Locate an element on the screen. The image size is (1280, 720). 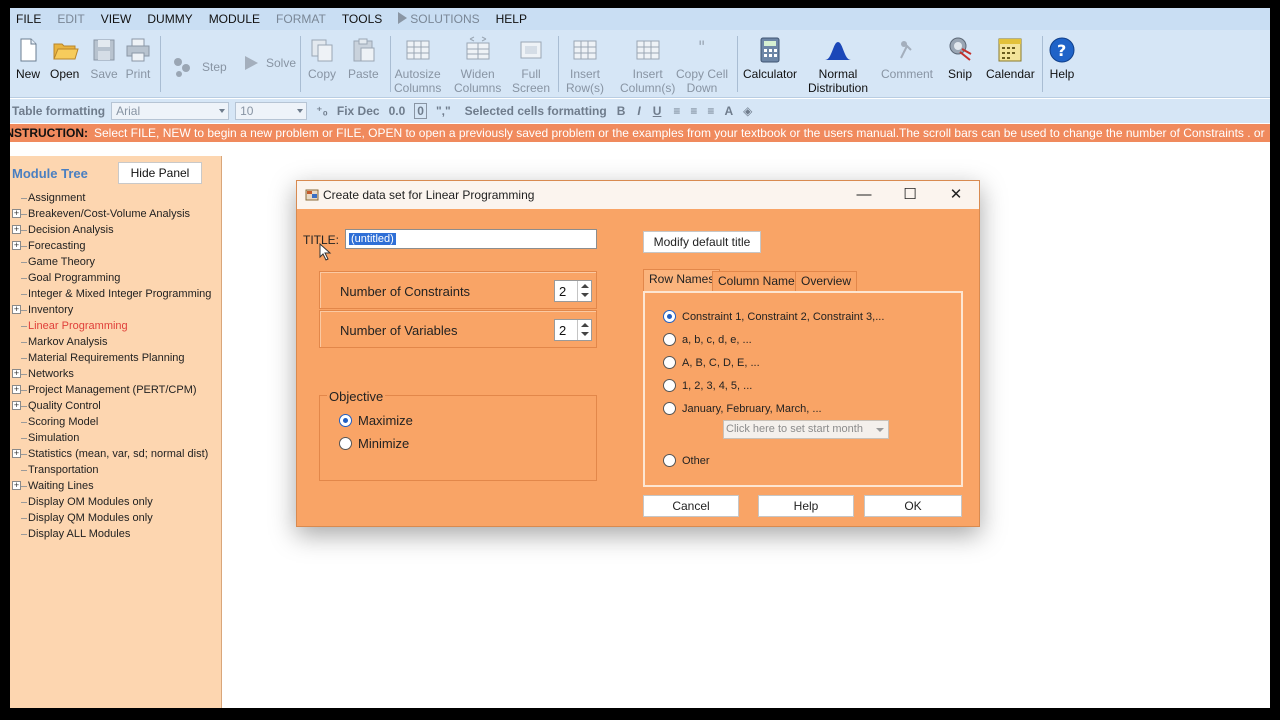
cancel-button: Cancel is located at coordinates (691, 506).